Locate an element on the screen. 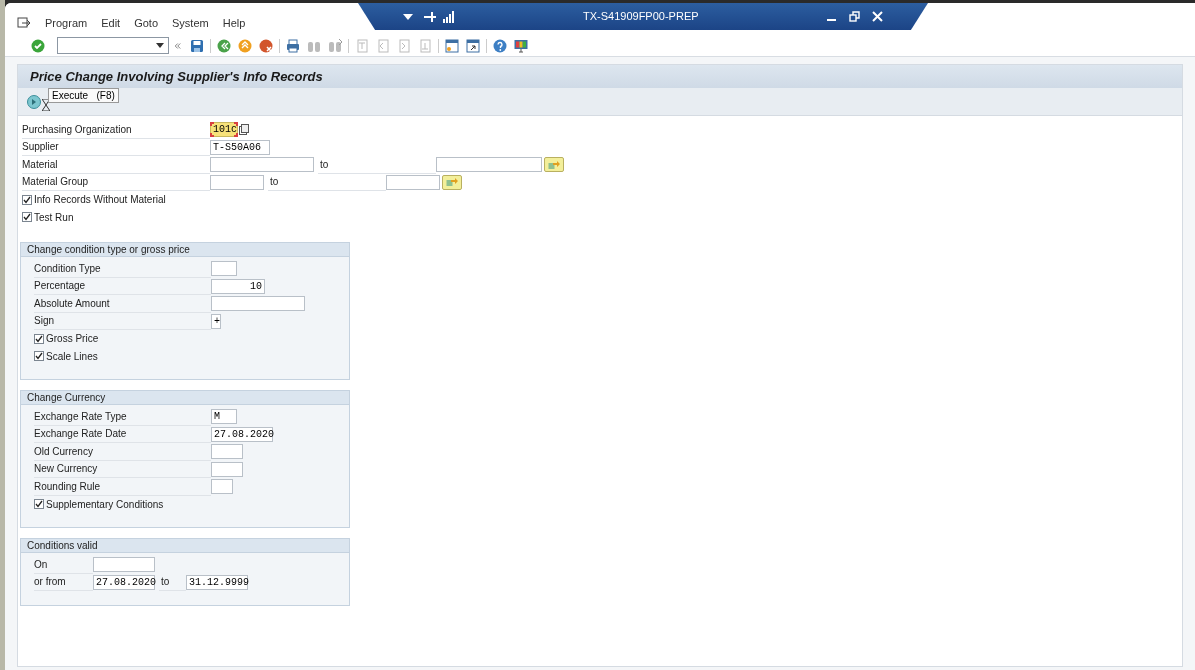 This screenshot has height=670, width=1195. checkbox-label: Scale Lines is located at coordinates (72, 356).